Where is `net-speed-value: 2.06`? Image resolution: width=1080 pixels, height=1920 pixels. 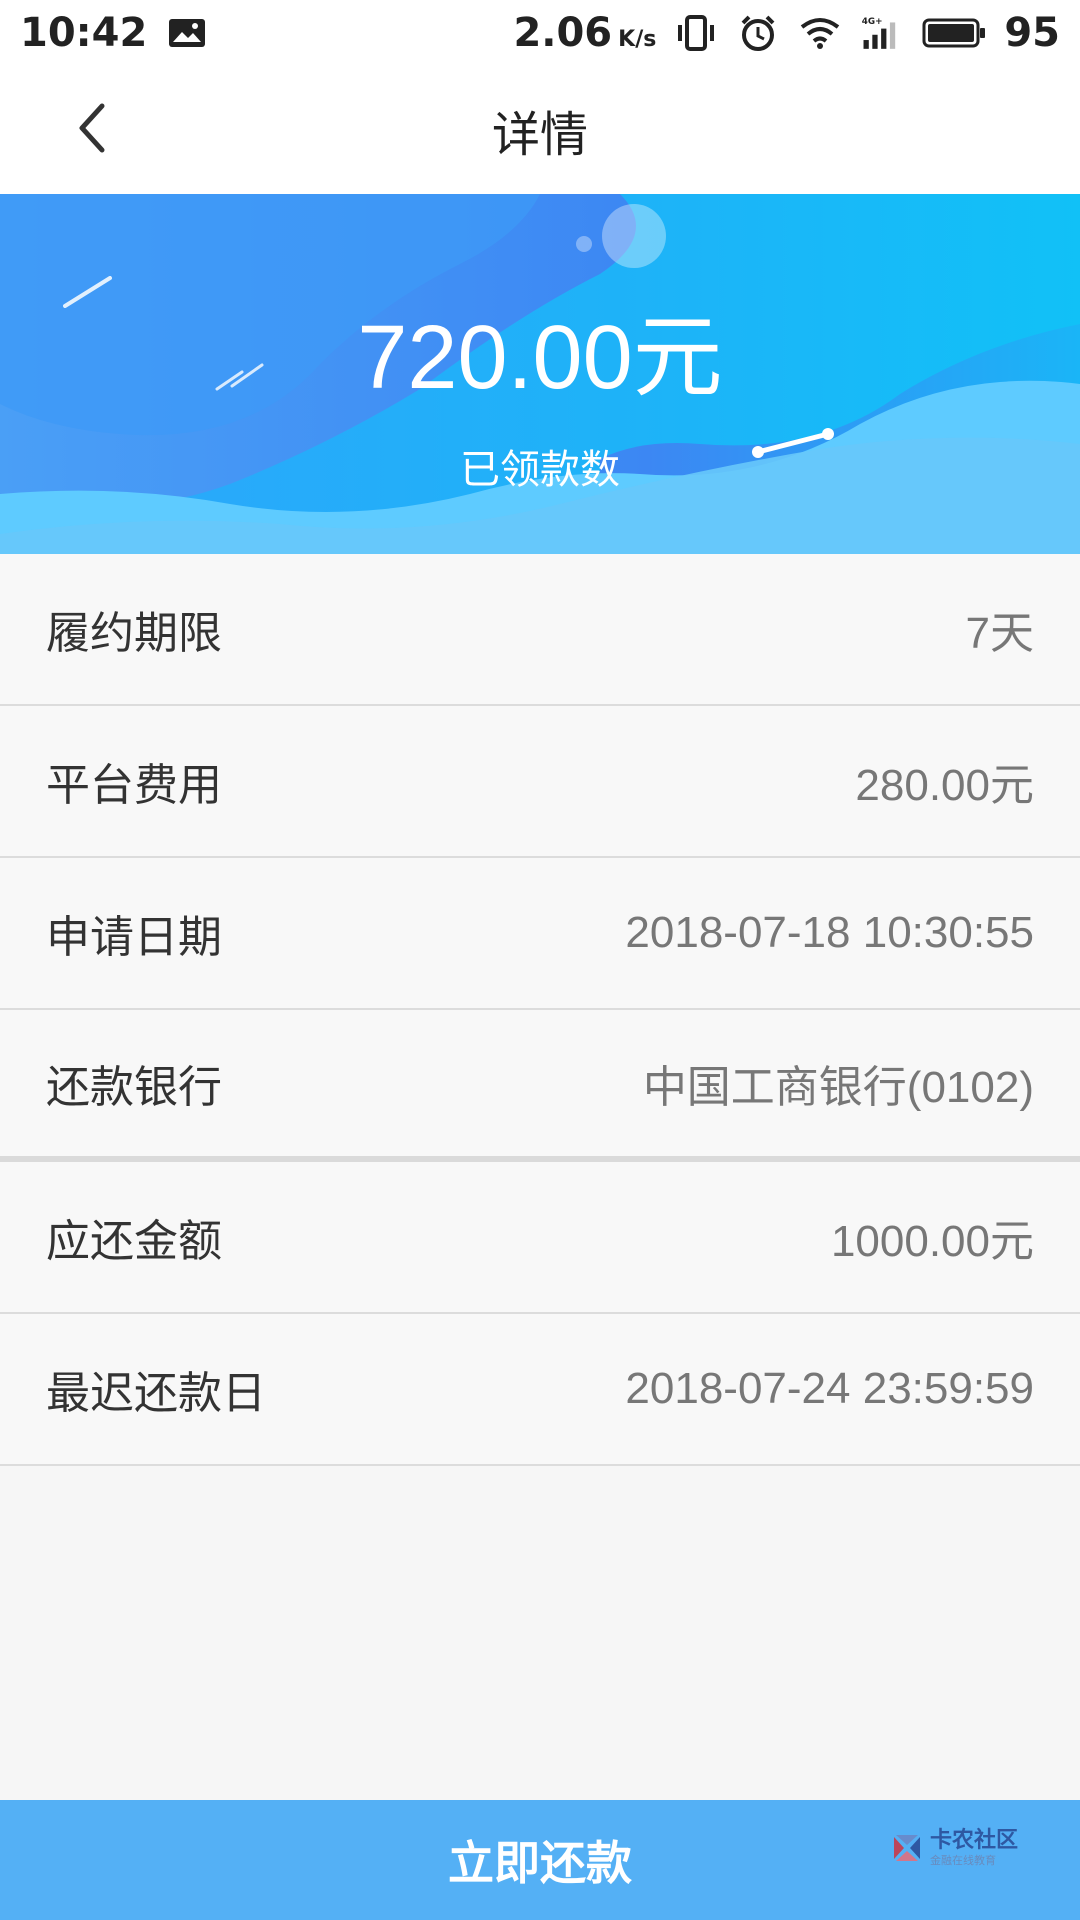
net-speed-value: 2.06 is located at coordinates (563, 33).